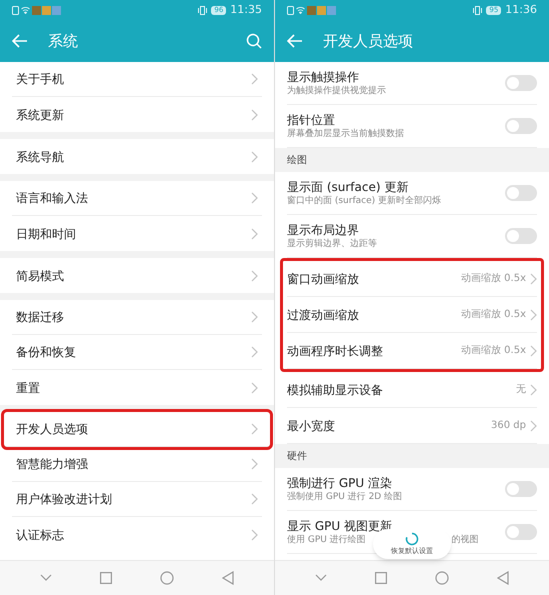 This screenshot has height=595, width=549. I want to click on screen-title: 系统, so click(63, 41).